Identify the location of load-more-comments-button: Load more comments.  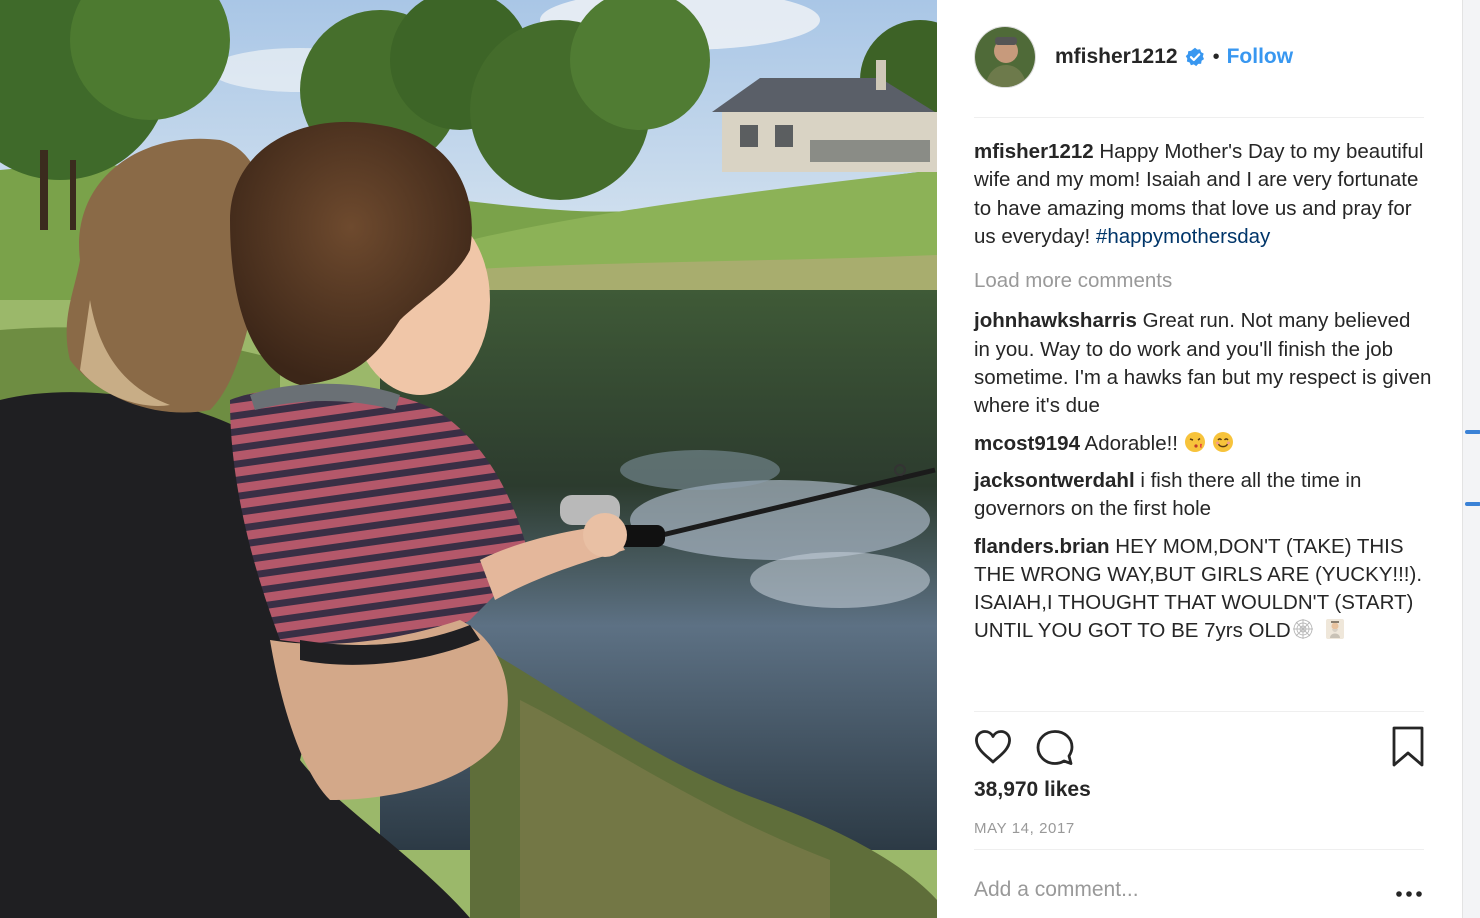
(1203, 281).